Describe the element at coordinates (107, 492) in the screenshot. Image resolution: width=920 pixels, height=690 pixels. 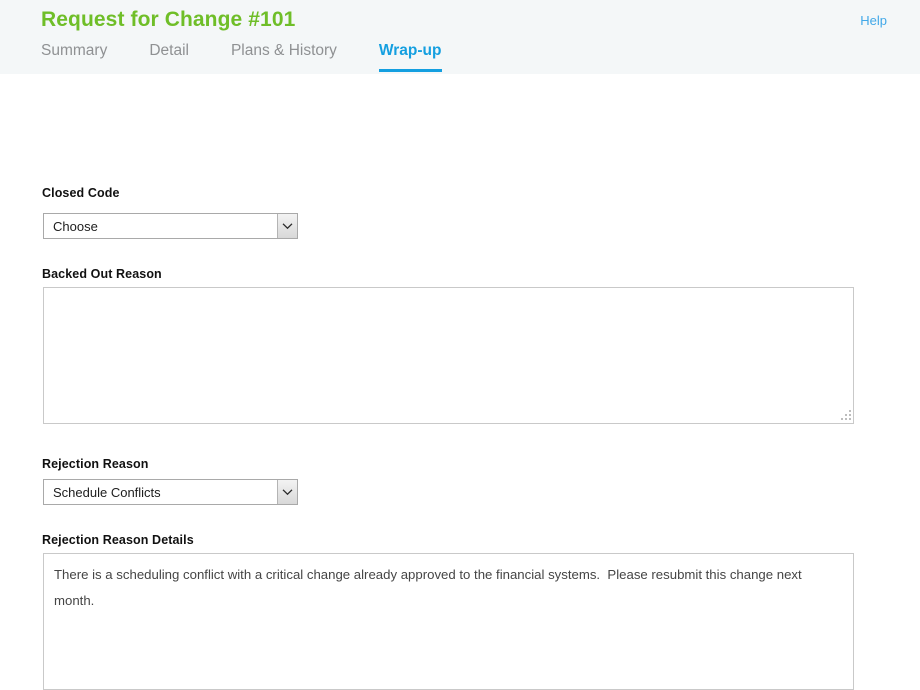
I see `rejection-reason-value: Schedule Conflicts` at that location.